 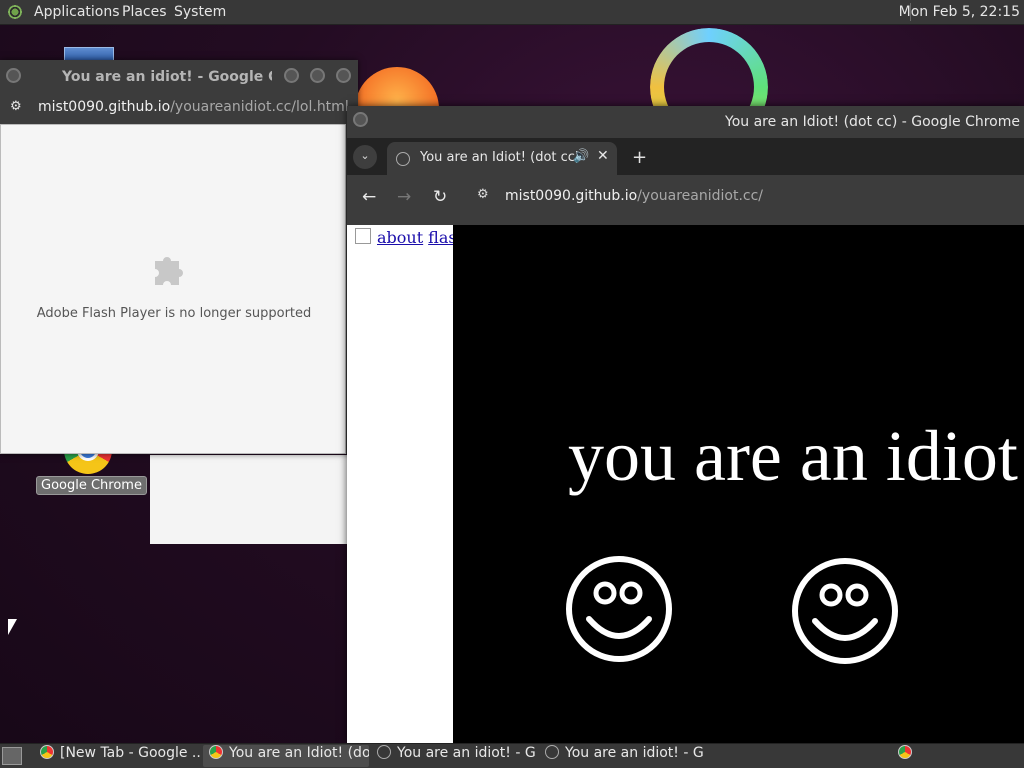 What do you see at coordinates (581, 156) in the screenshot?
I see `speaker-icon: 🔊` at bounding box center [581, 156].